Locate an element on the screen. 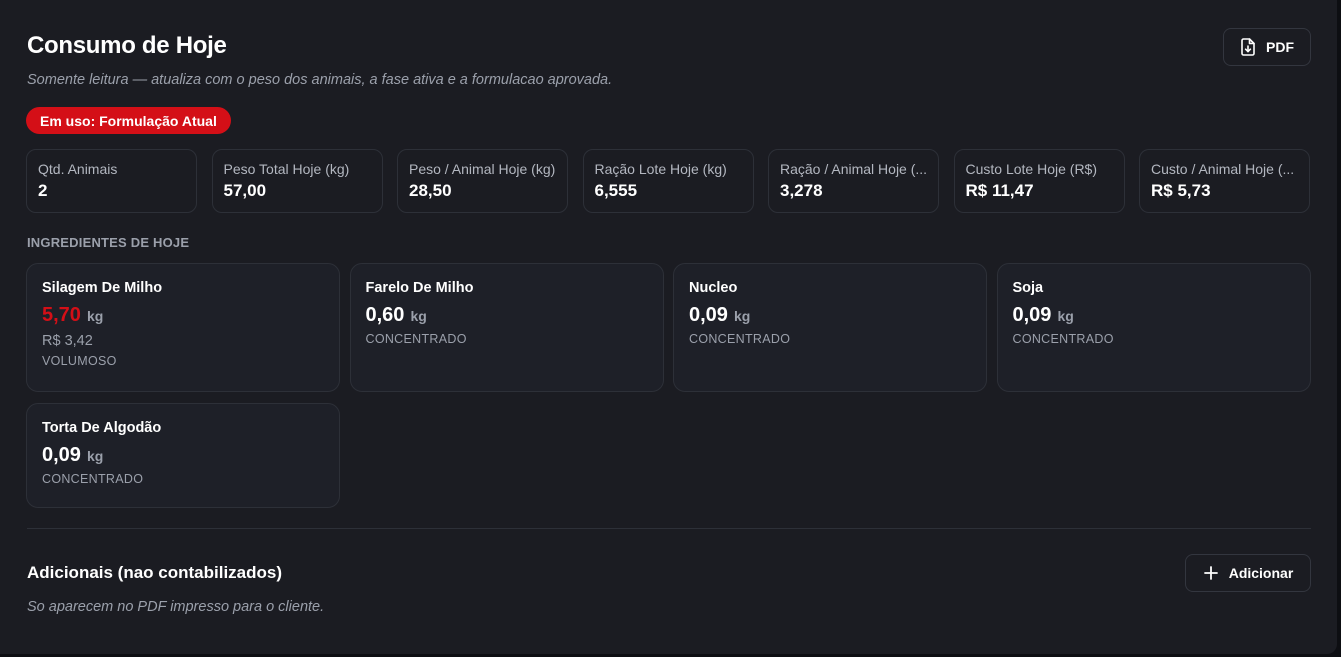 The width and height of the screenshot is (1341, 657). stat-value: R$ 11,47 is located at coordinates (999, 190).